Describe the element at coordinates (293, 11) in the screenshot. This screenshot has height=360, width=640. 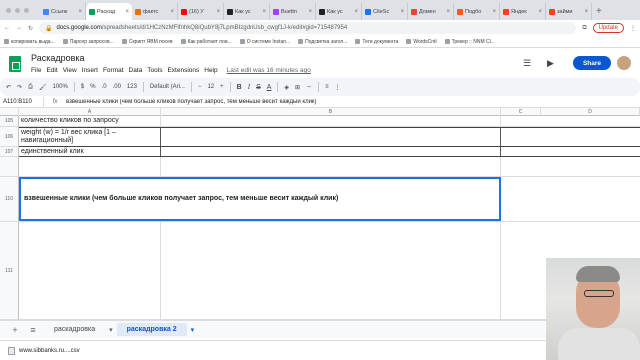
I see `browser-tab: Buettn ×` at that location.